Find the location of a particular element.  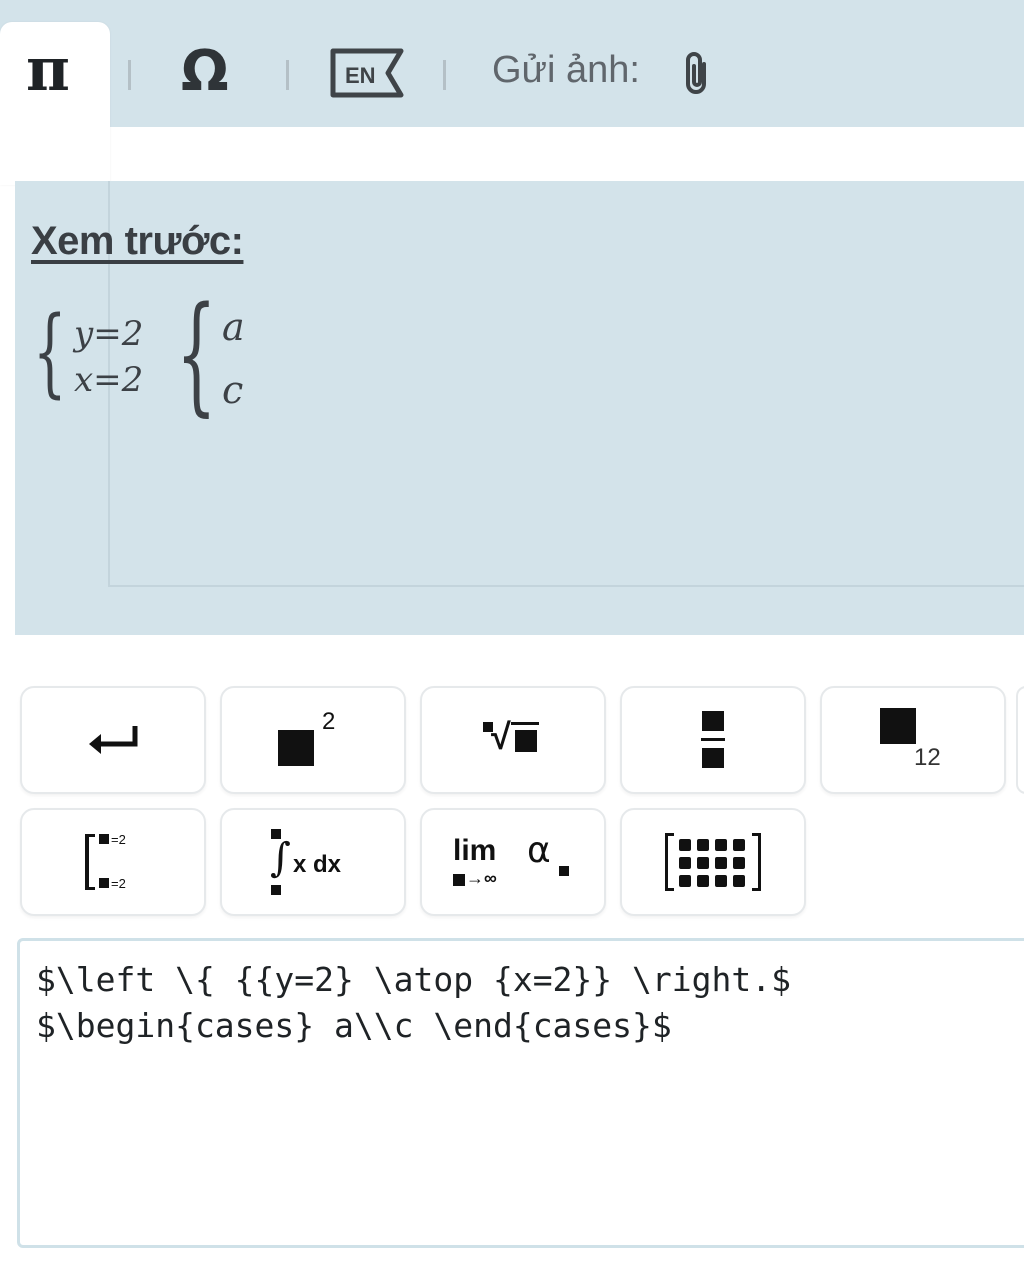

root-icon: √ is located at coordinates (513, 739).